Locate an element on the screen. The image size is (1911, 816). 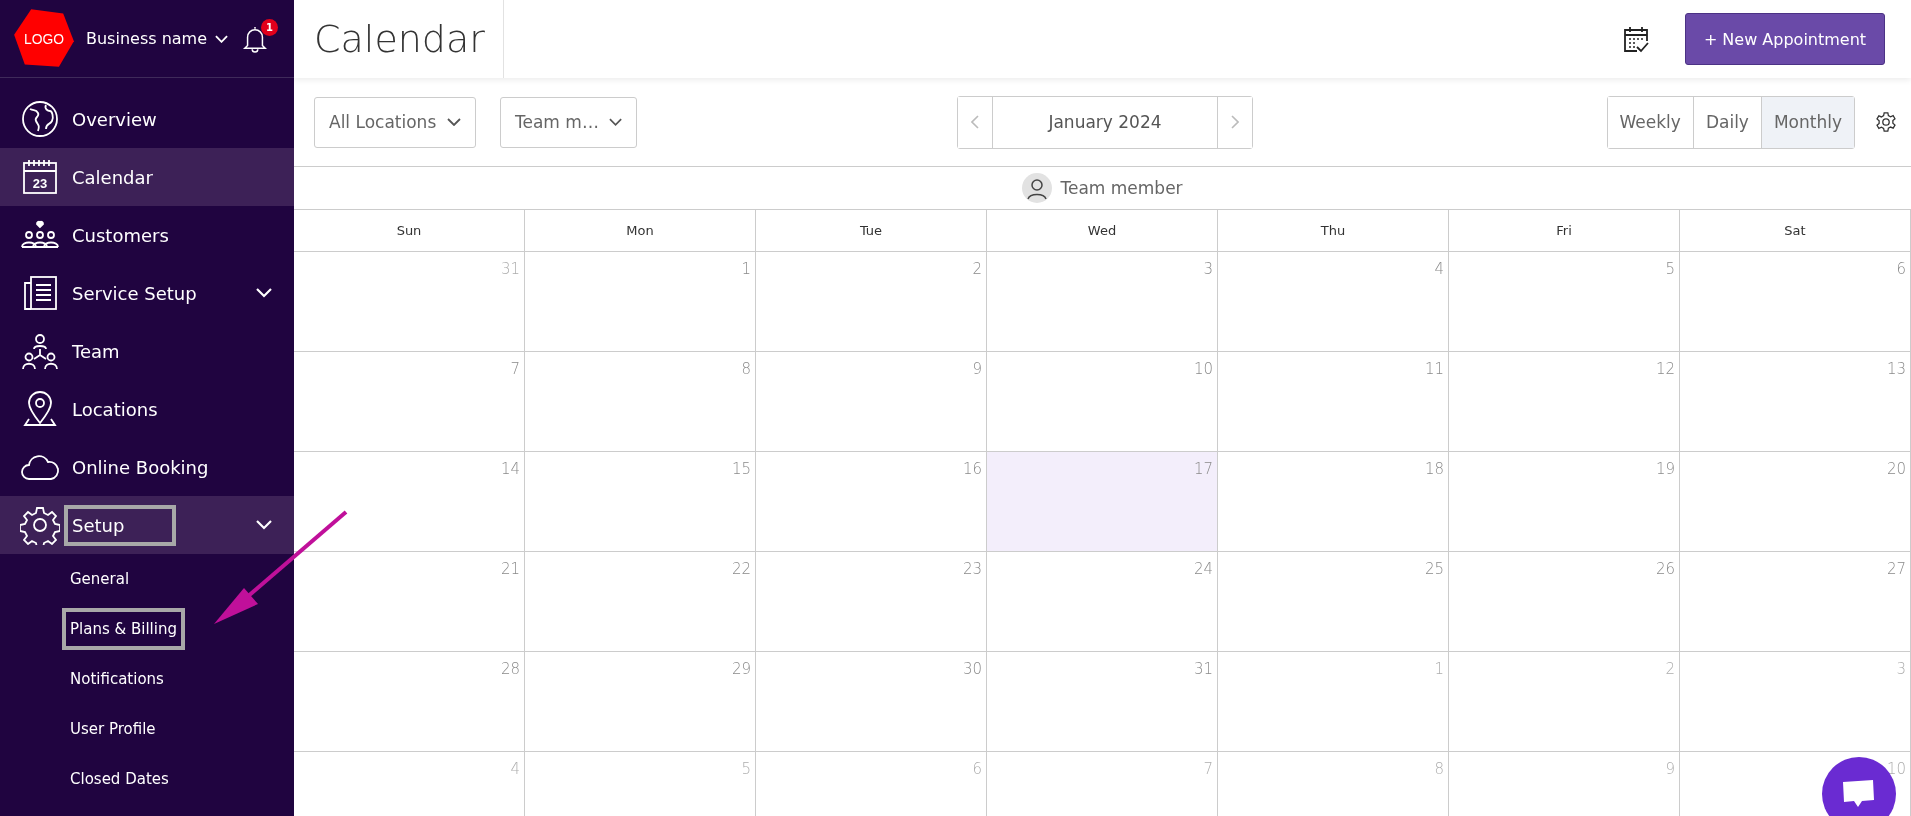
submenu-item: General is located at coordinates (100, 579).